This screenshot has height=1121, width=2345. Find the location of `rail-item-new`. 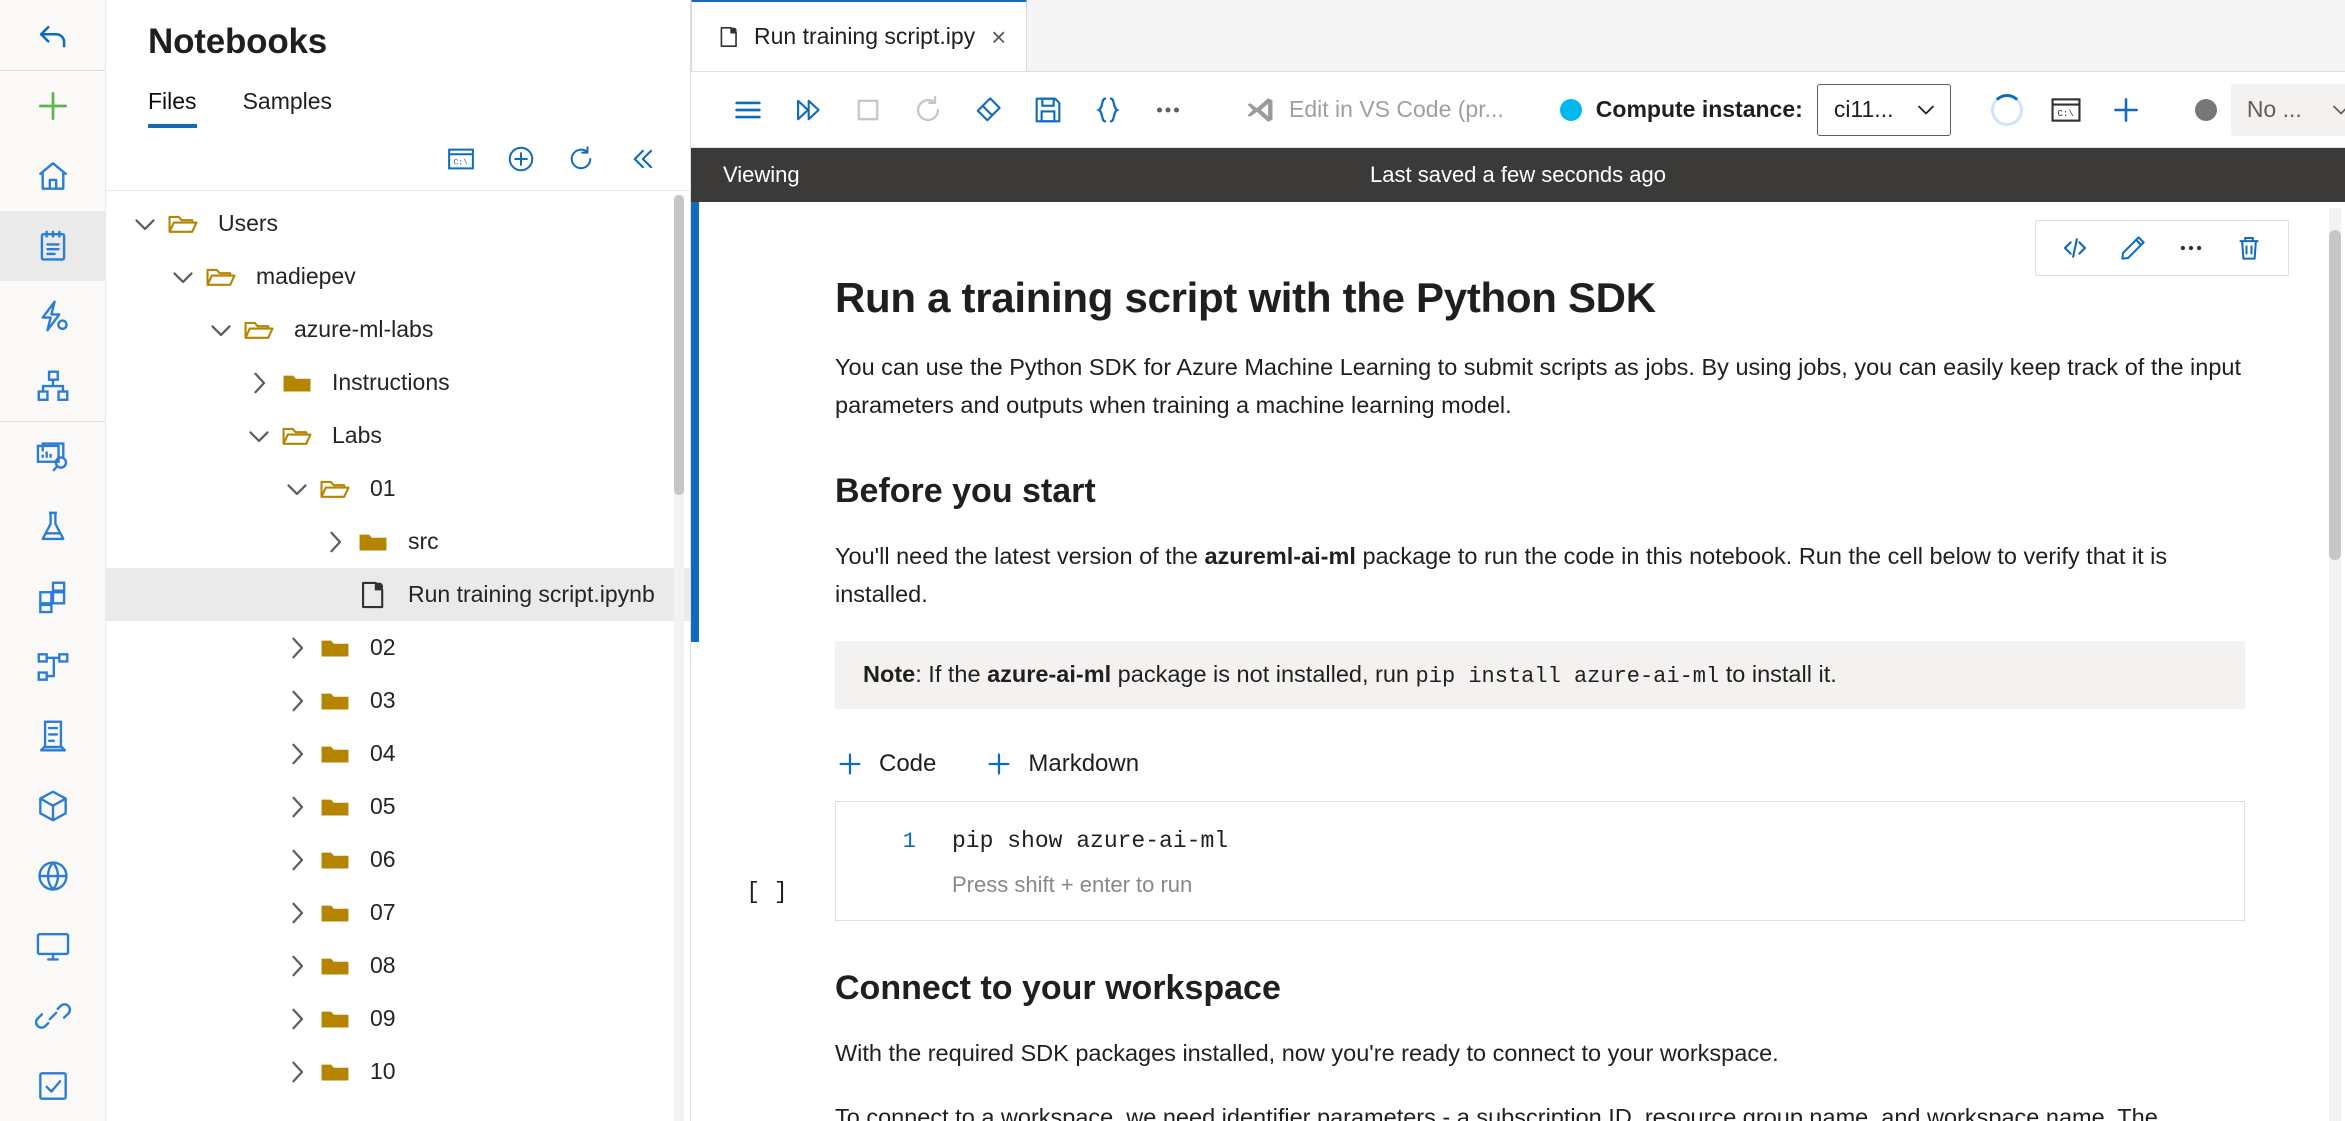

rail-item-new is located at coordinates (53, 106).